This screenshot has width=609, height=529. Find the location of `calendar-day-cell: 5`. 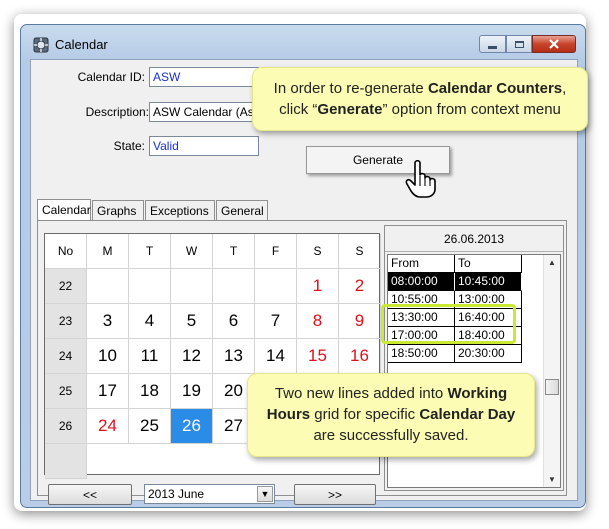

calendar-day-cell: 5 is located at coordinates (192, 321).